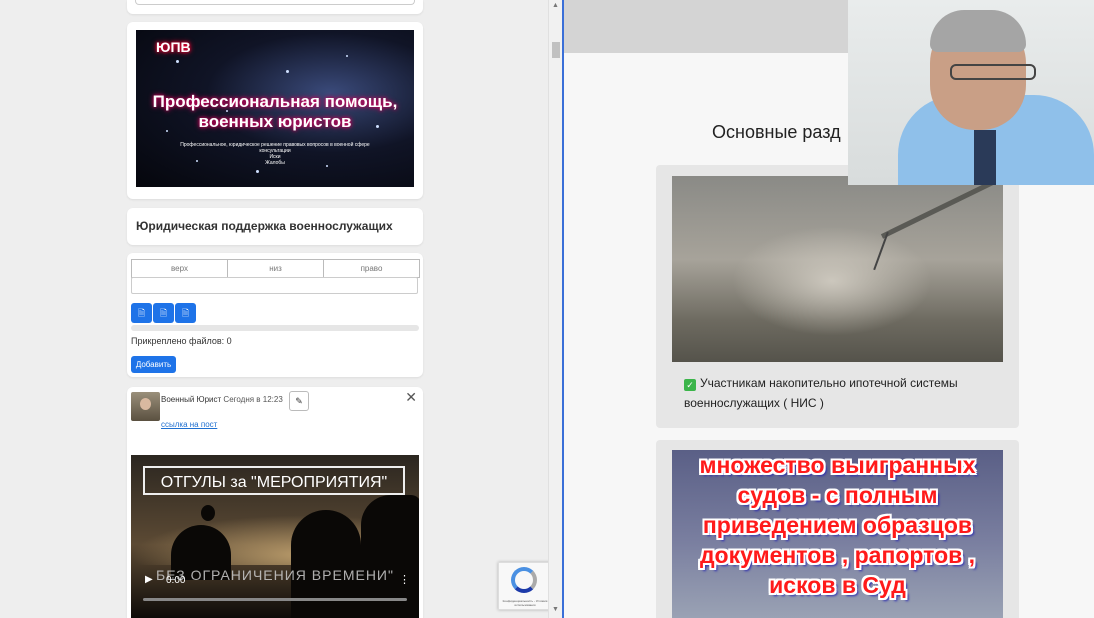 This screenshot has width=1094, height=618. I want to click on tab-right: право, so click(371, 268).